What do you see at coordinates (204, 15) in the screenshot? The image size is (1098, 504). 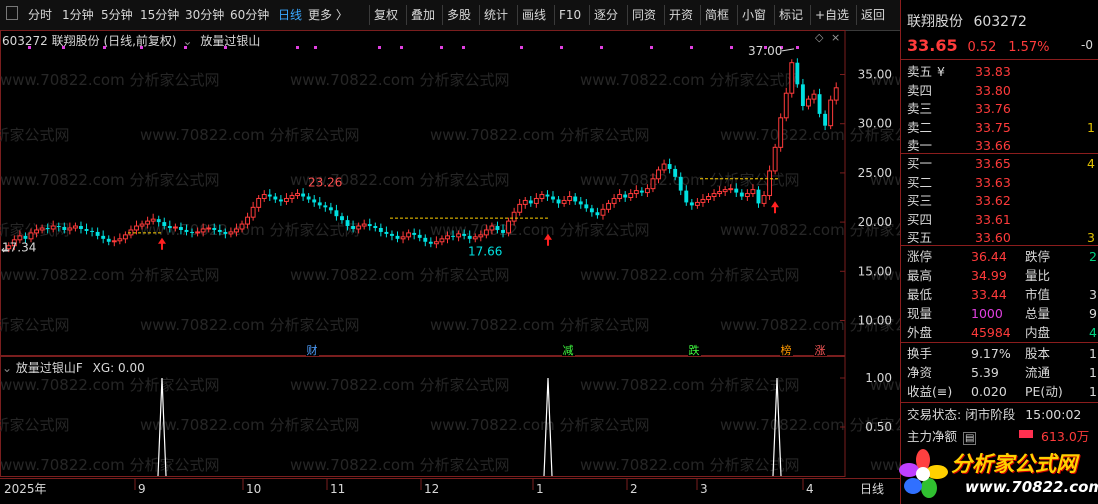 I see `period-tab: 30分钟` at bounding box center [204, 15].